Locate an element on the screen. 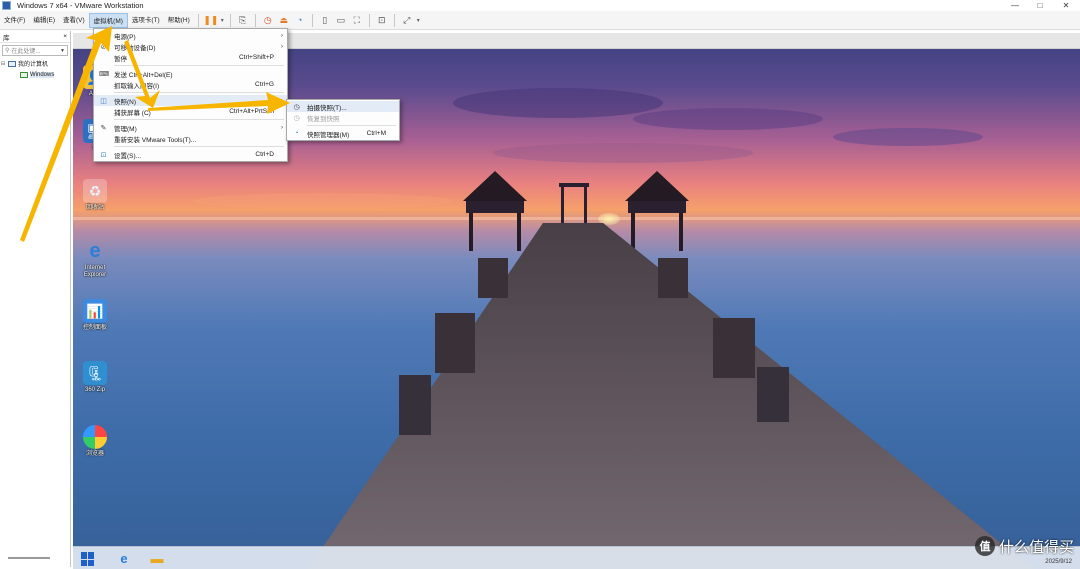 The image size is (1080, 569). menu-item-shortcut: Ctrl+M is located at coordinates (376, 133).